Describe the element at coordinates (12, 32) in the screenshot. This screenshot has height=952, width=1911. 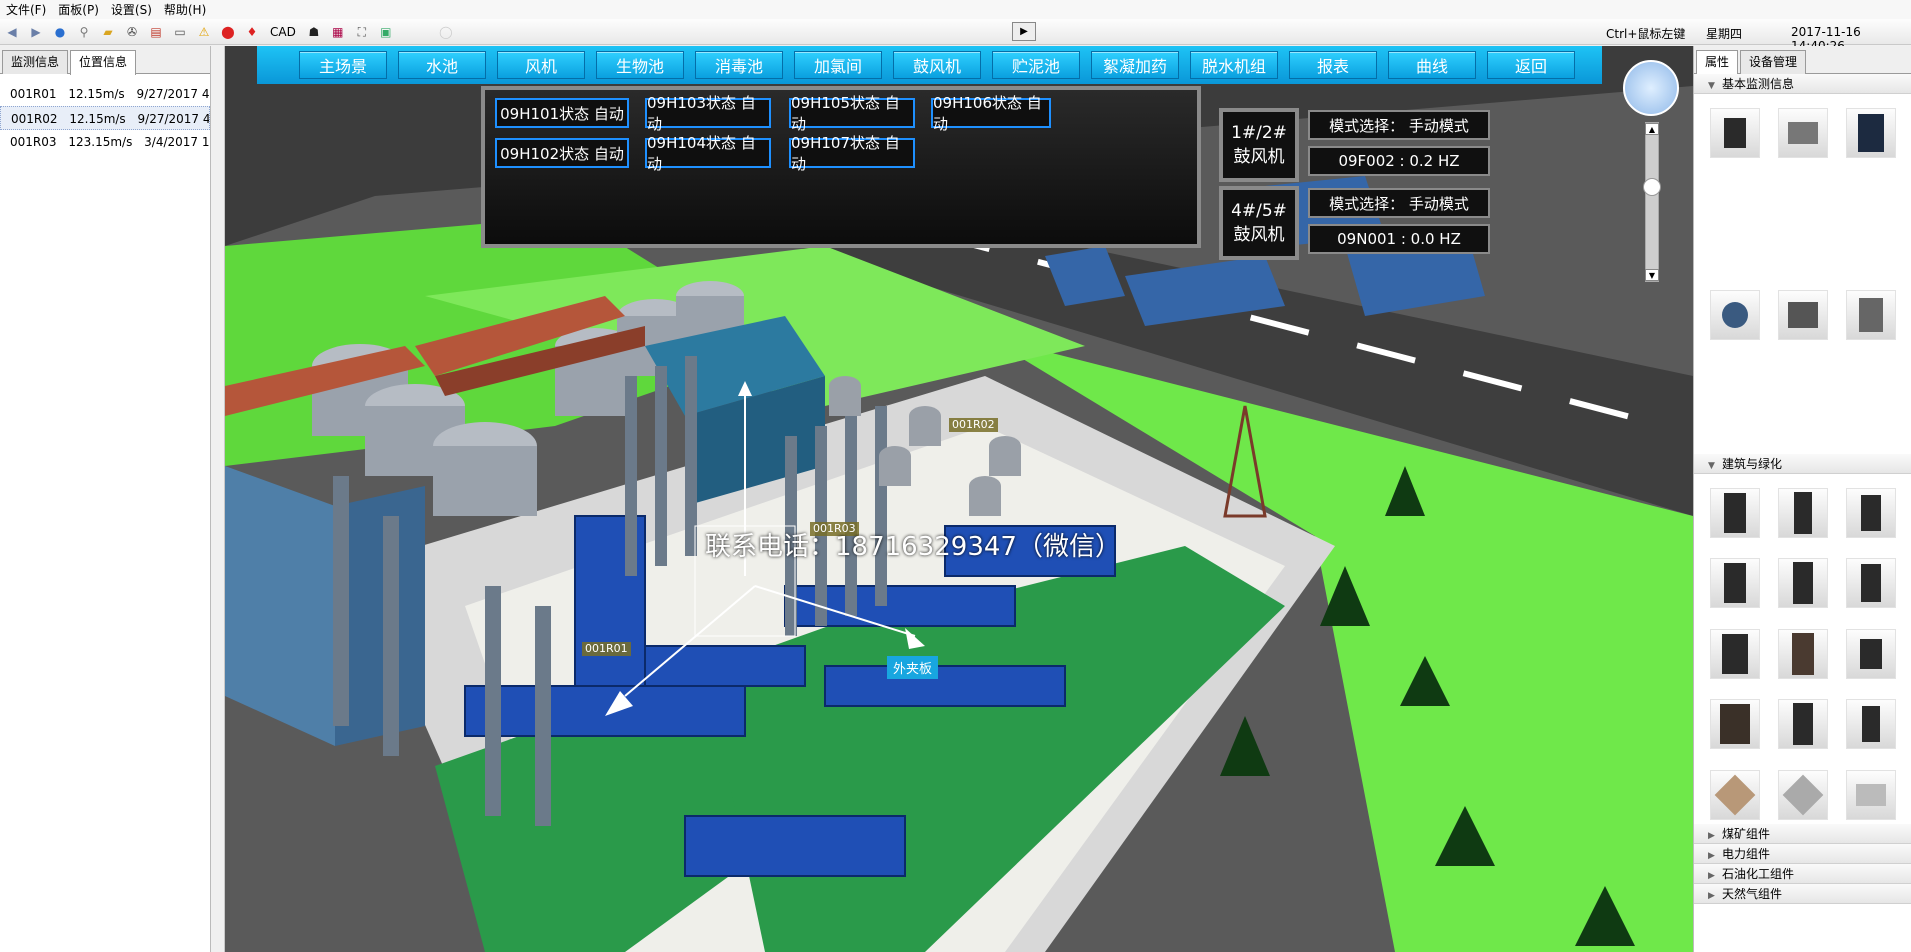
I see `back-arrow-icon: ◀` at that location.